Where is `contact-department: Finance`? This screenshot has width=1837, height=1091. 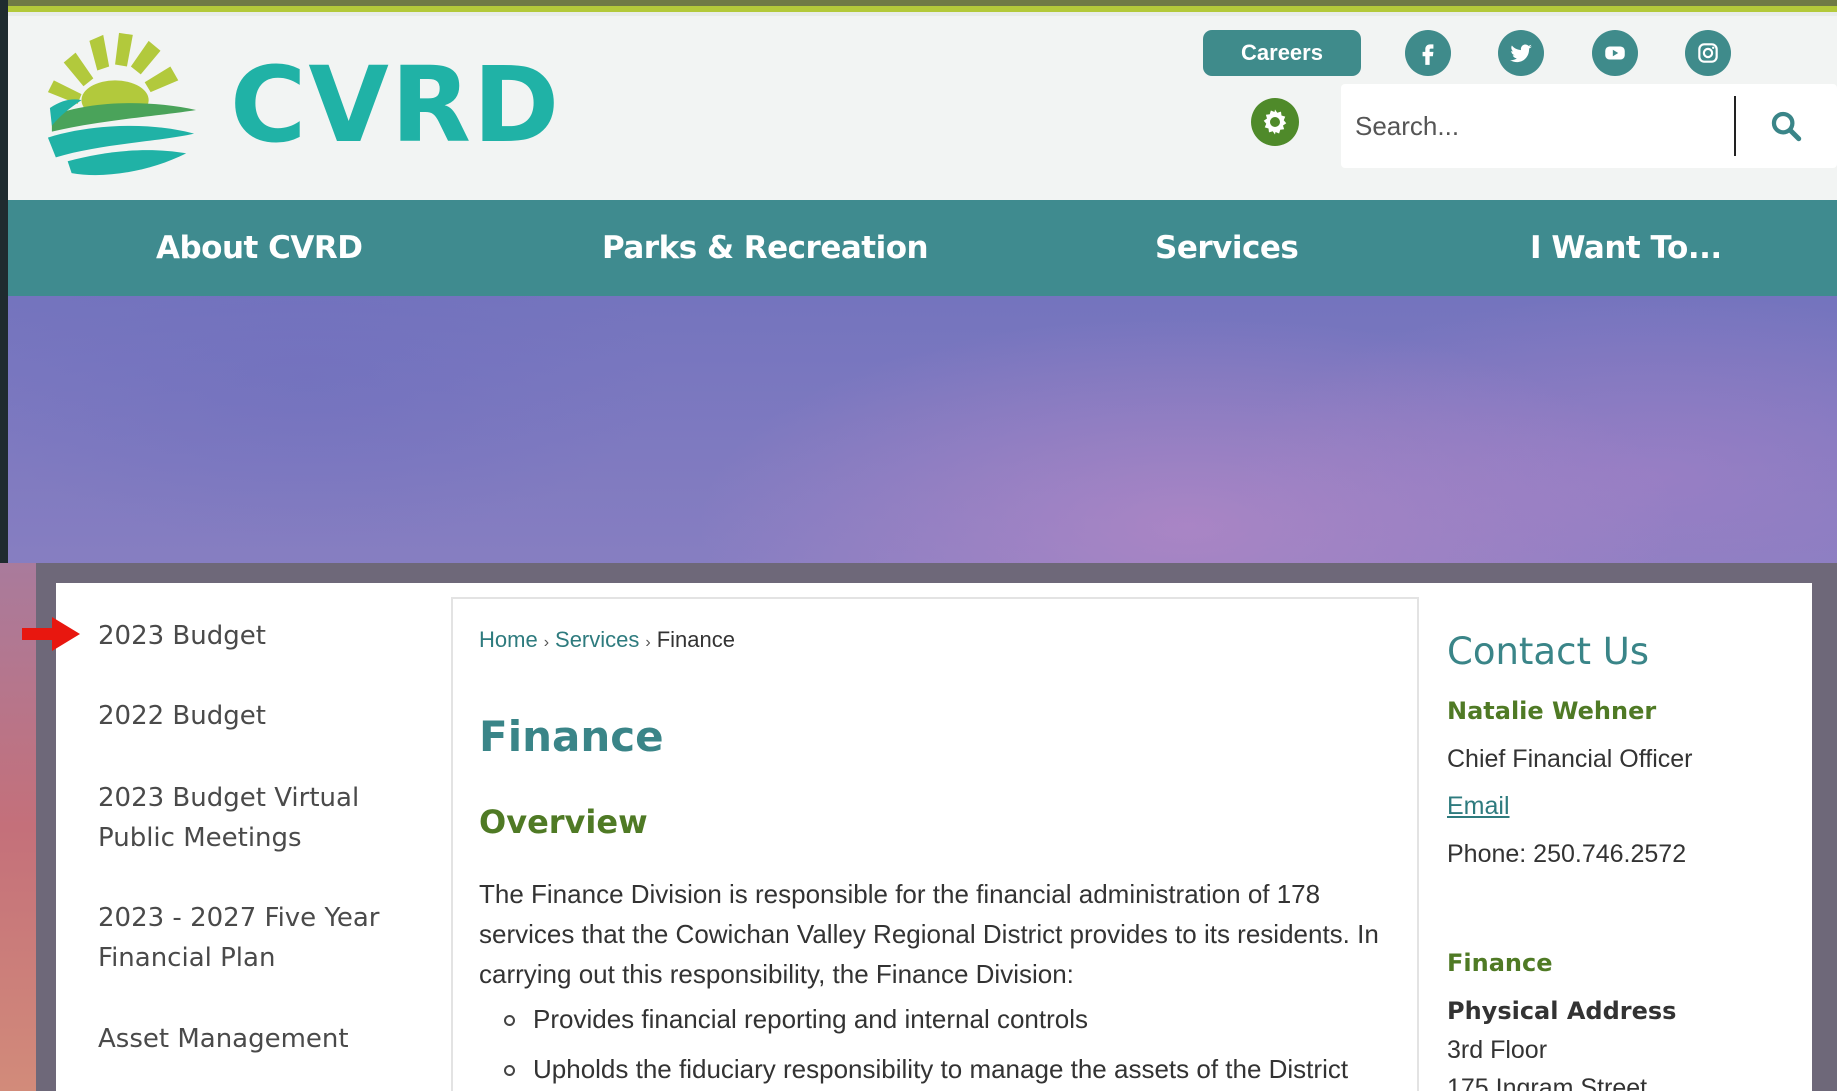 contact-department: Finance is located at coordinates (1500, 963).